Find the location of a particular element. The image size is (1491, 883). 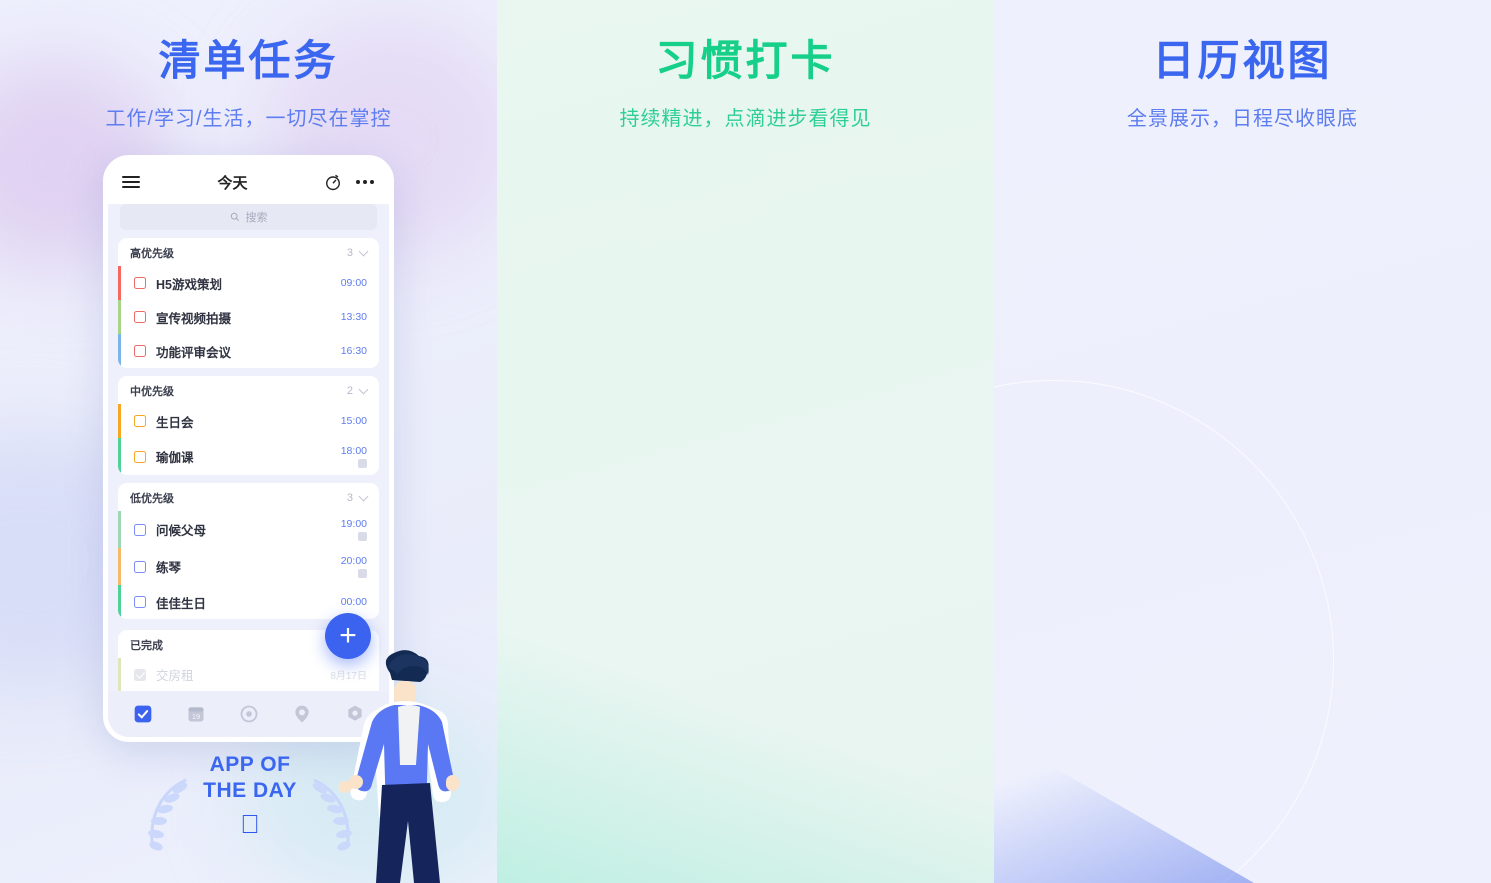

task-title: 练琴 is located at coordinates (169, 568).